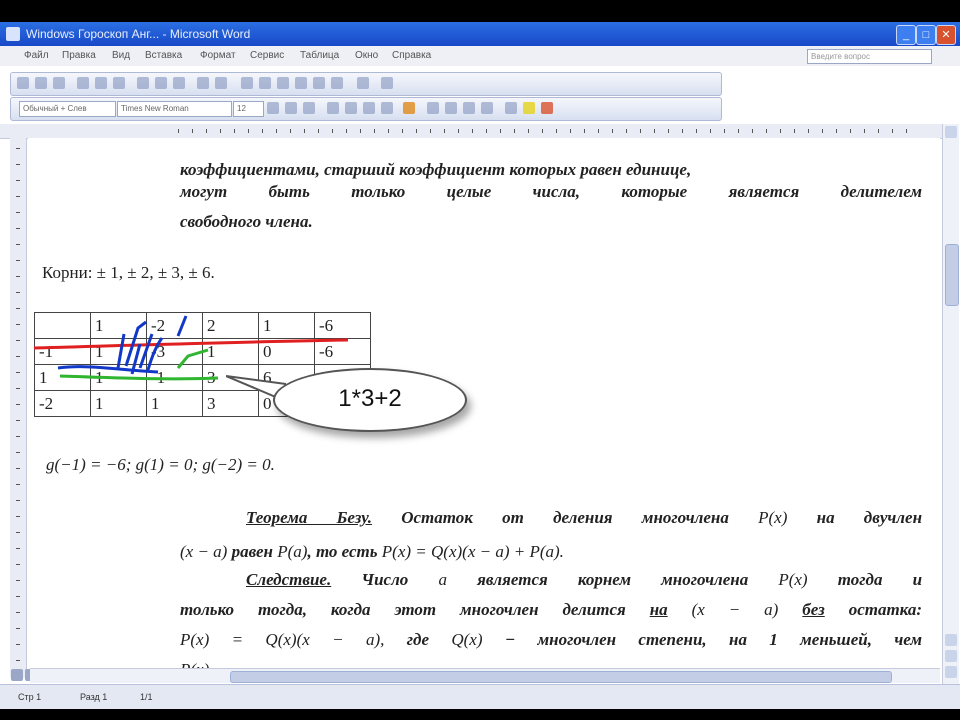 Image resolution: width=960 pixels, height=720 pixels. I want to click on select-browse-object-icon, so click(951, 656).